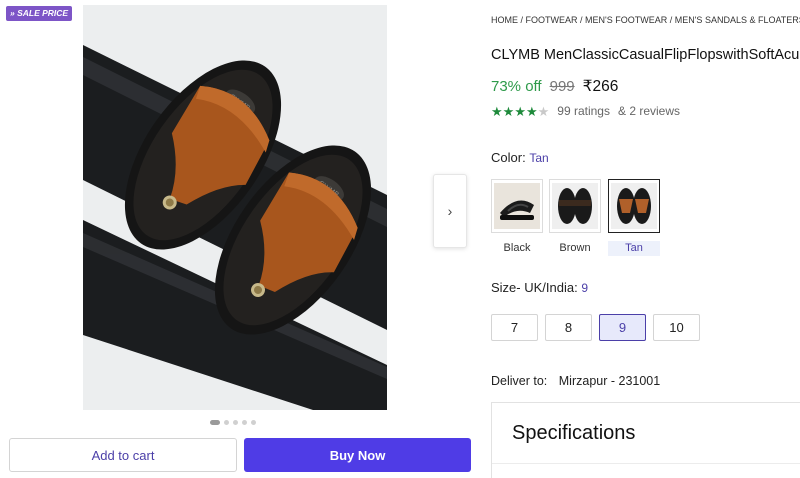 This screenshot has width=800, height=478. What do you see at coordinates (676, 327) in the screenshot?
I see `size-option: 10` at bounding box center [676, 327].